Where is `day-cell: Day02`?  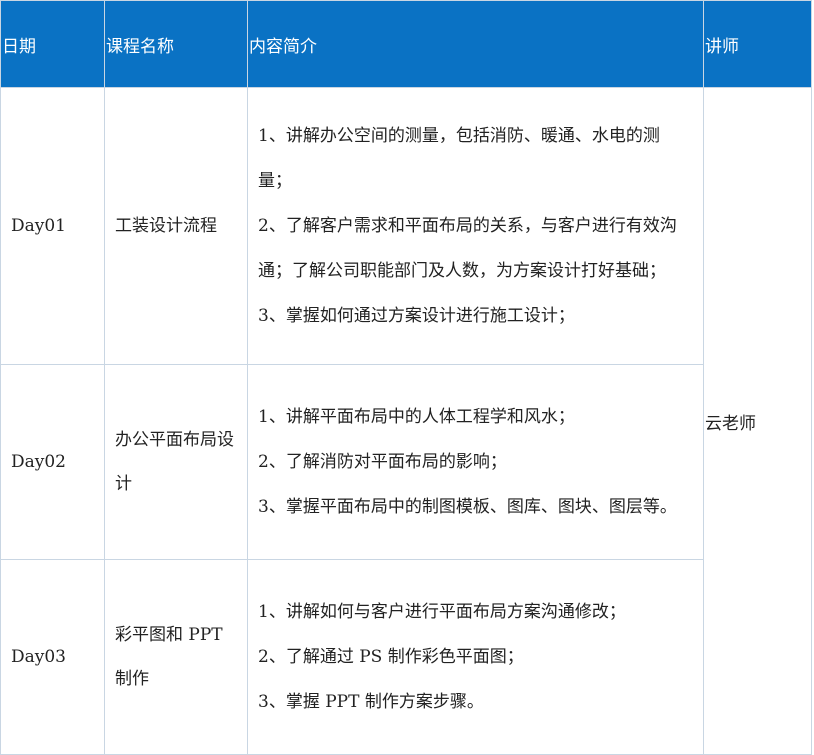
day-cell: Day02 is located at coordinates (52, 462).